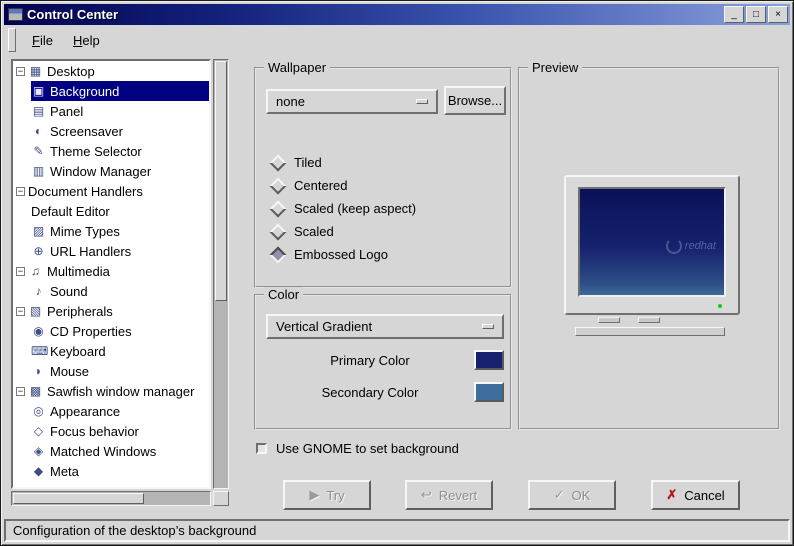 This screenshot has height=546, width=794. Describe the element at coordinates (38, 231) in the screenshot. I see `mime-types-icon: ▨` at that location.